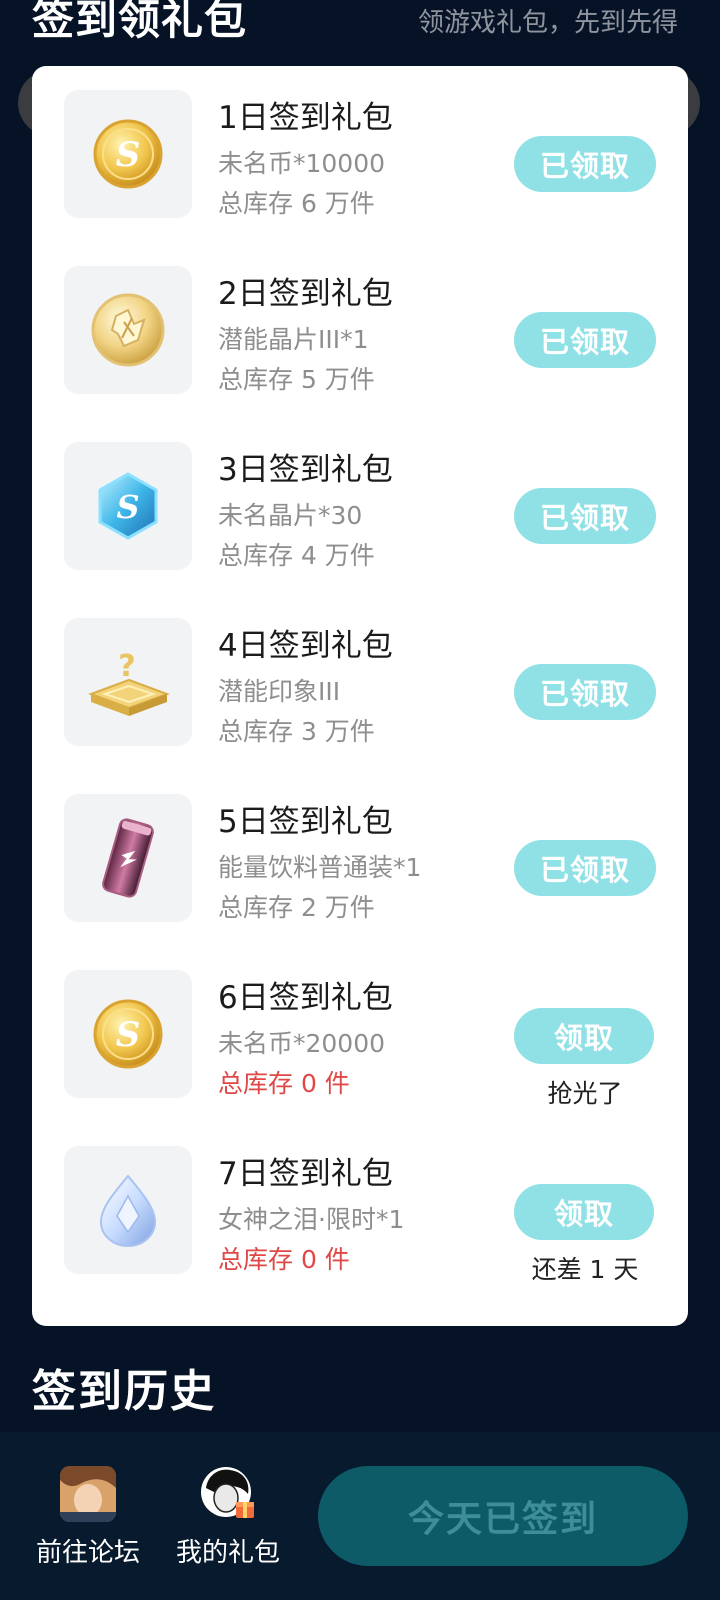  Describe the element at coordinates (124, 1391) in the screenshot. I see `history-section-title: 签到历史` at that location.